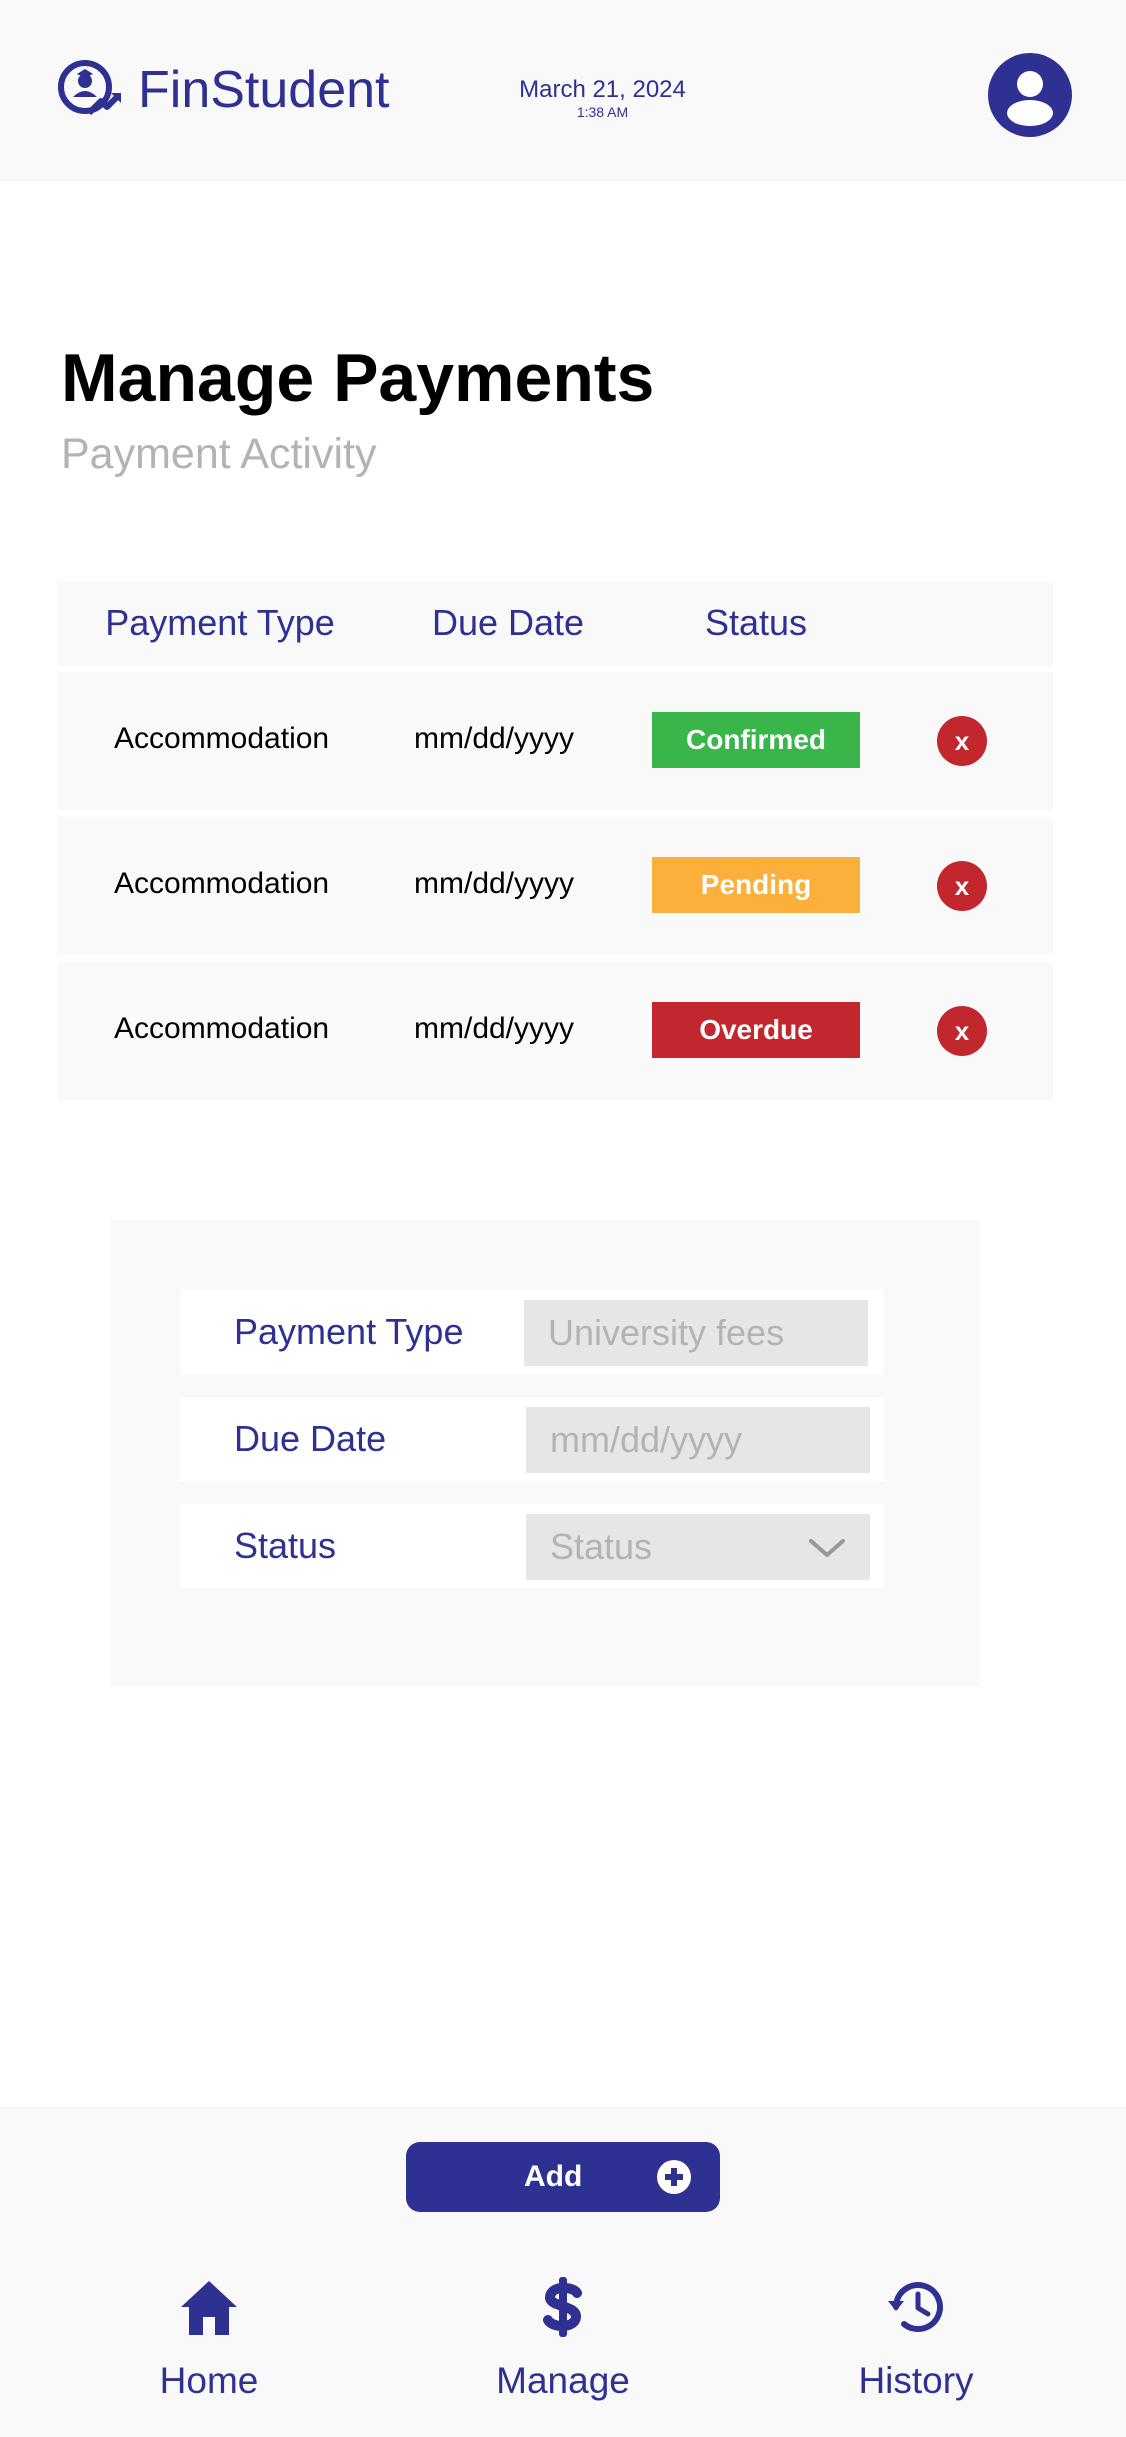 This screenshot has height=2437, width=1126. I want to click on table-header: Payment Type Due Date Status, so click(555, 623).